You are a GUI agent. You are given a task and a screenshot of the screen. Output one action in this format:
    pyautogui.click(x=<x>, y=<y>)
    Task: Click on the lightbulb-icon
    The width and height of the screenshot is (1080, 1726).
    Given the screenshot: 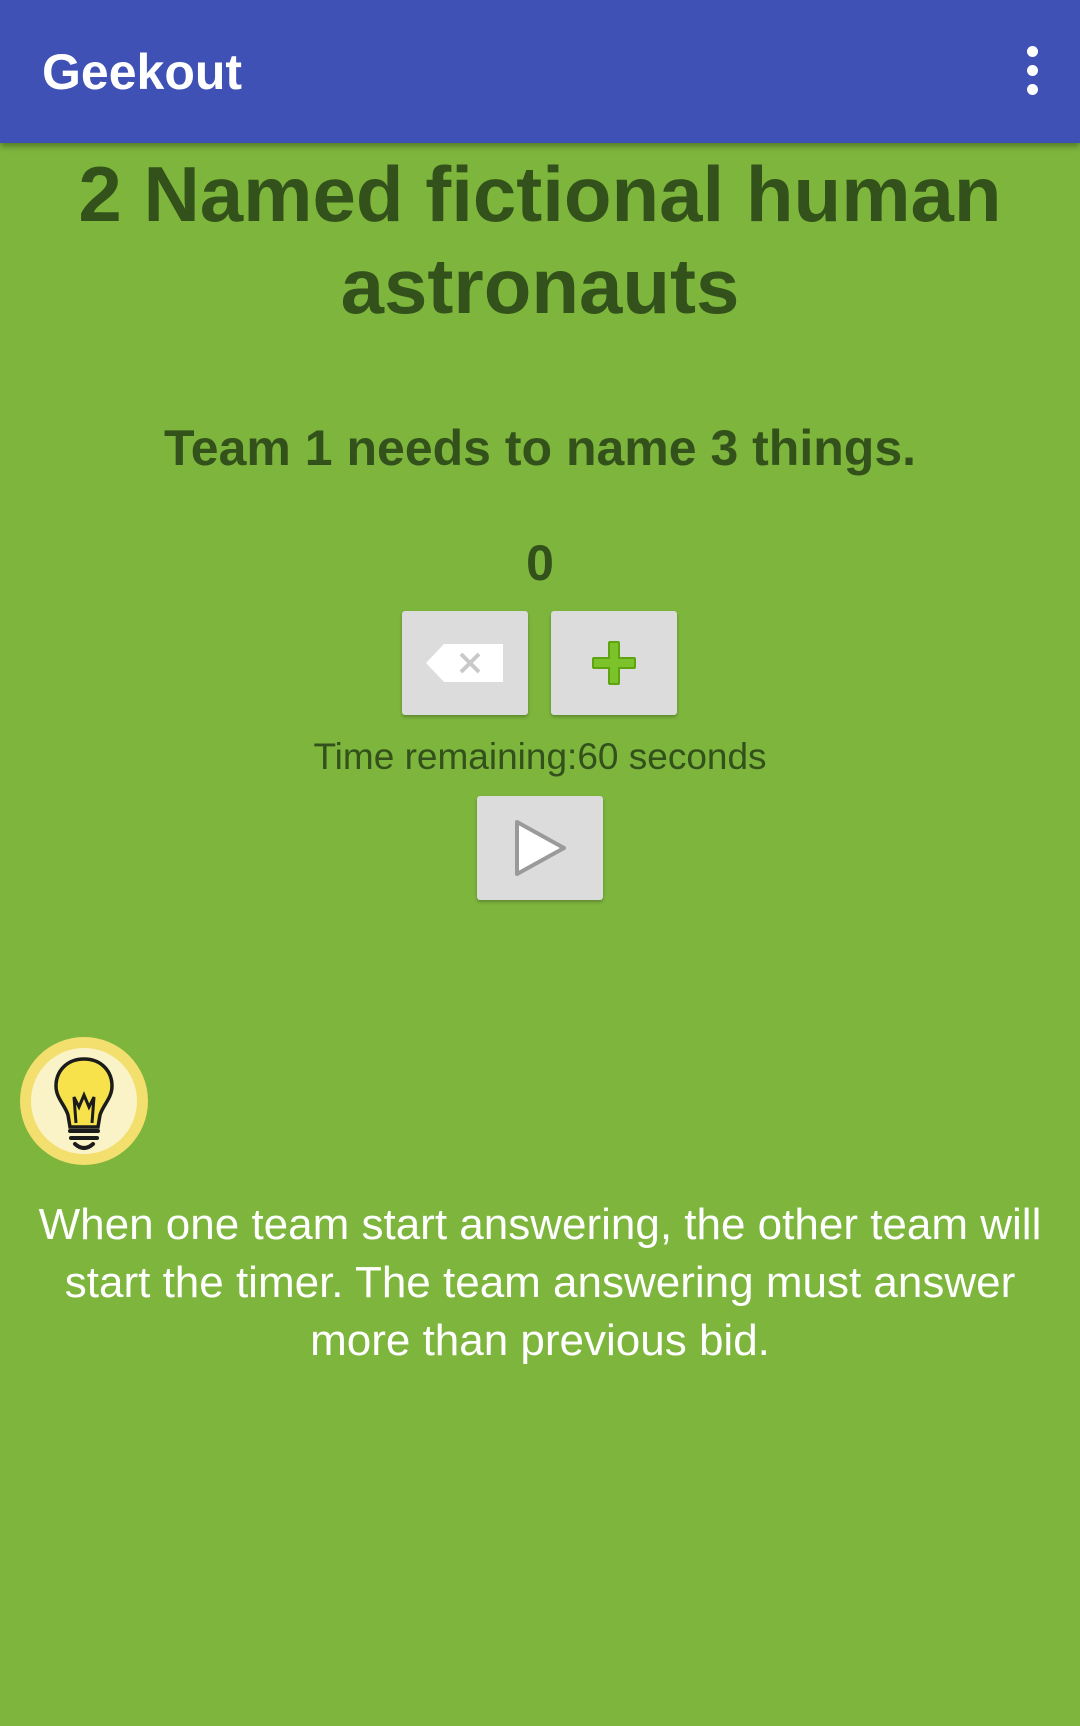 What is the action you would take?
    pyautogui.click(x=84, y=1101)
    